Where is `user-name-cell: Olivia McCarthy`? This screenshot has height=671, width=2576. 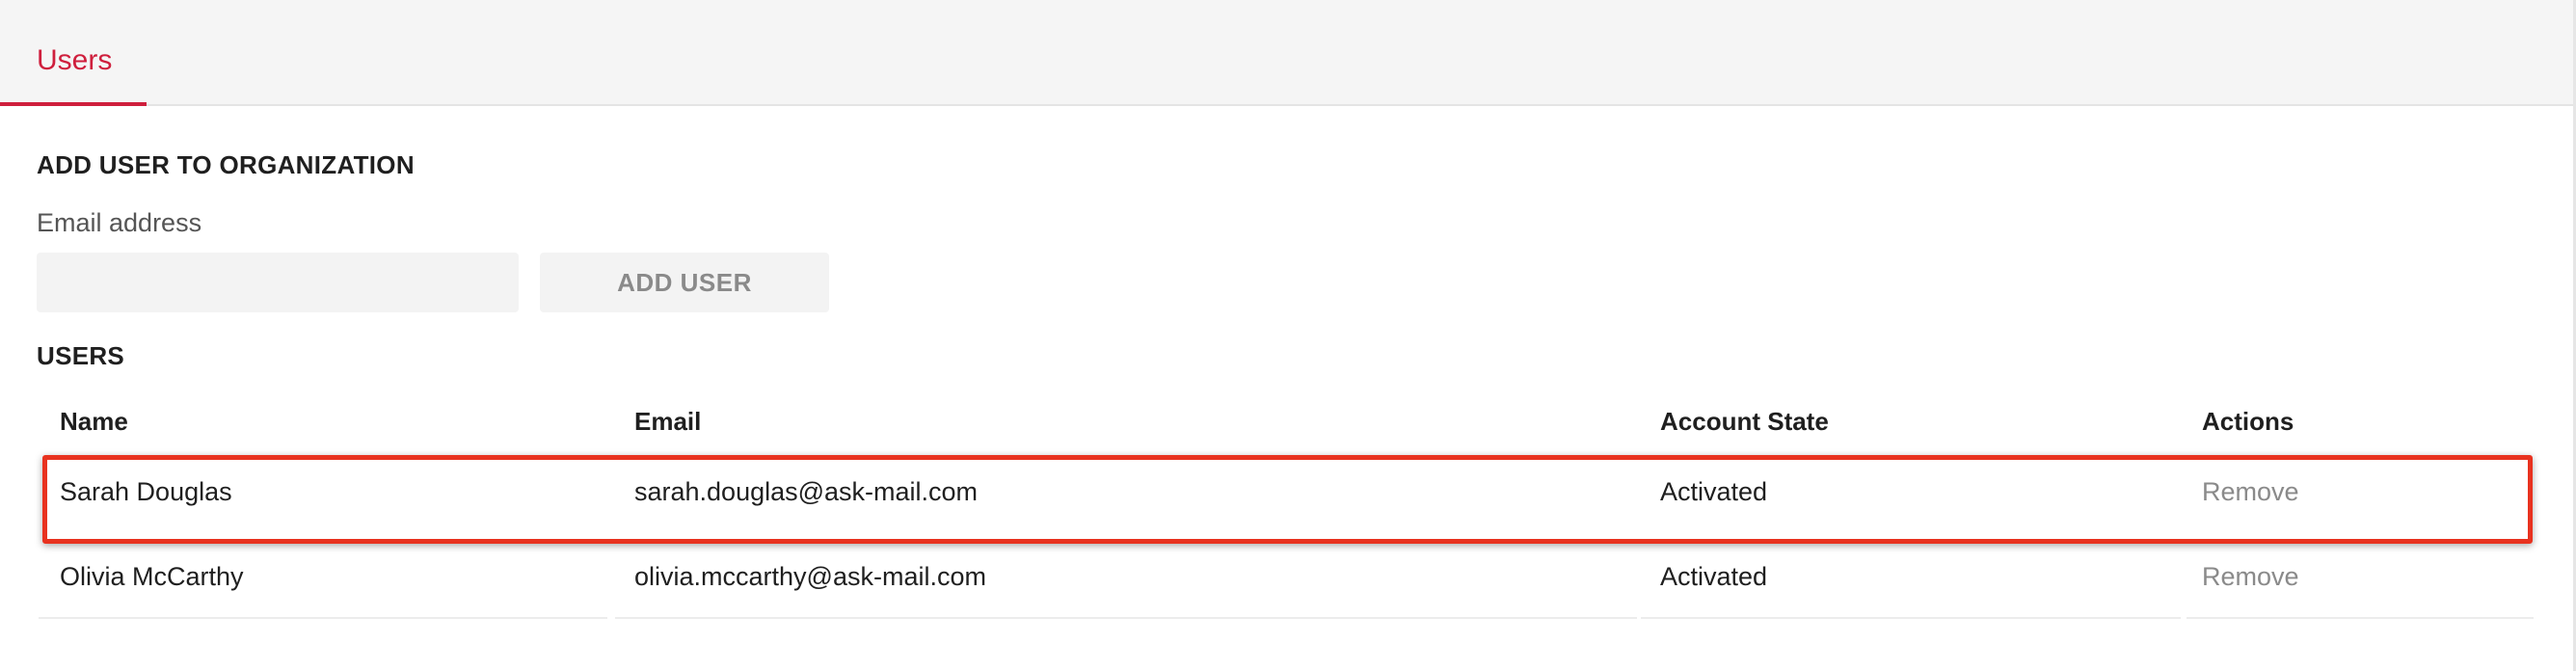 user-name-cell: Olivia McCarthy is located at coordinates (152, 576).